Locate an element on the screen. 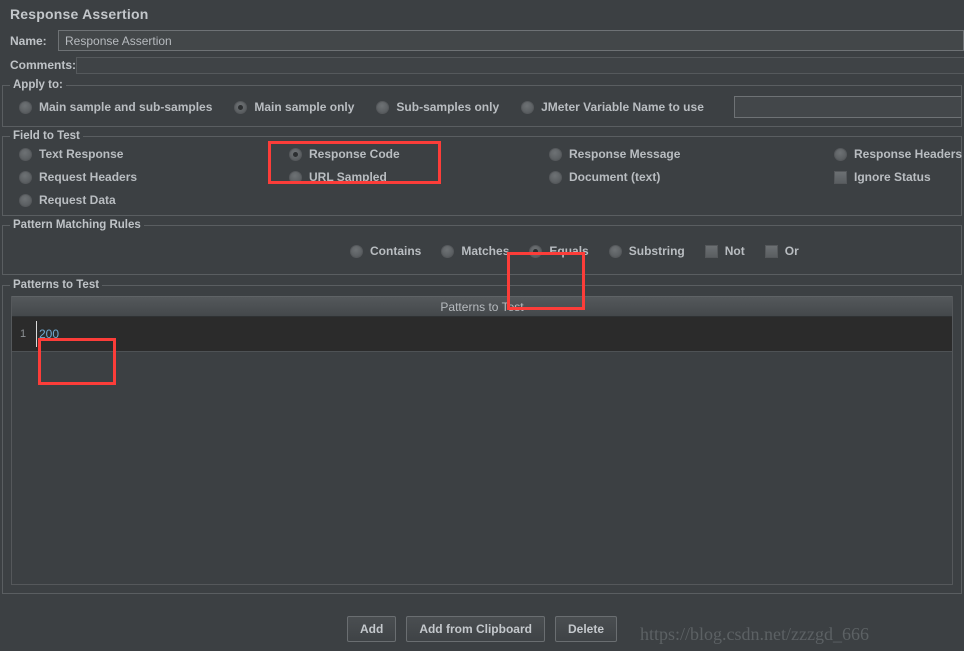  button-bar: Add Add from Clipboard Delete is located at coordinates (482, 629).